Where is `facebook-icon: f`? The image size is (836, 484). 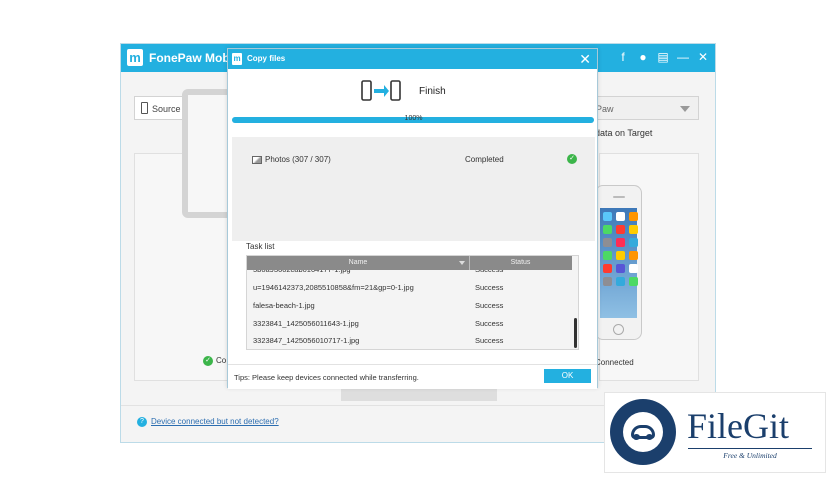 facebook-icon: f is located at coordinates (623, 57).